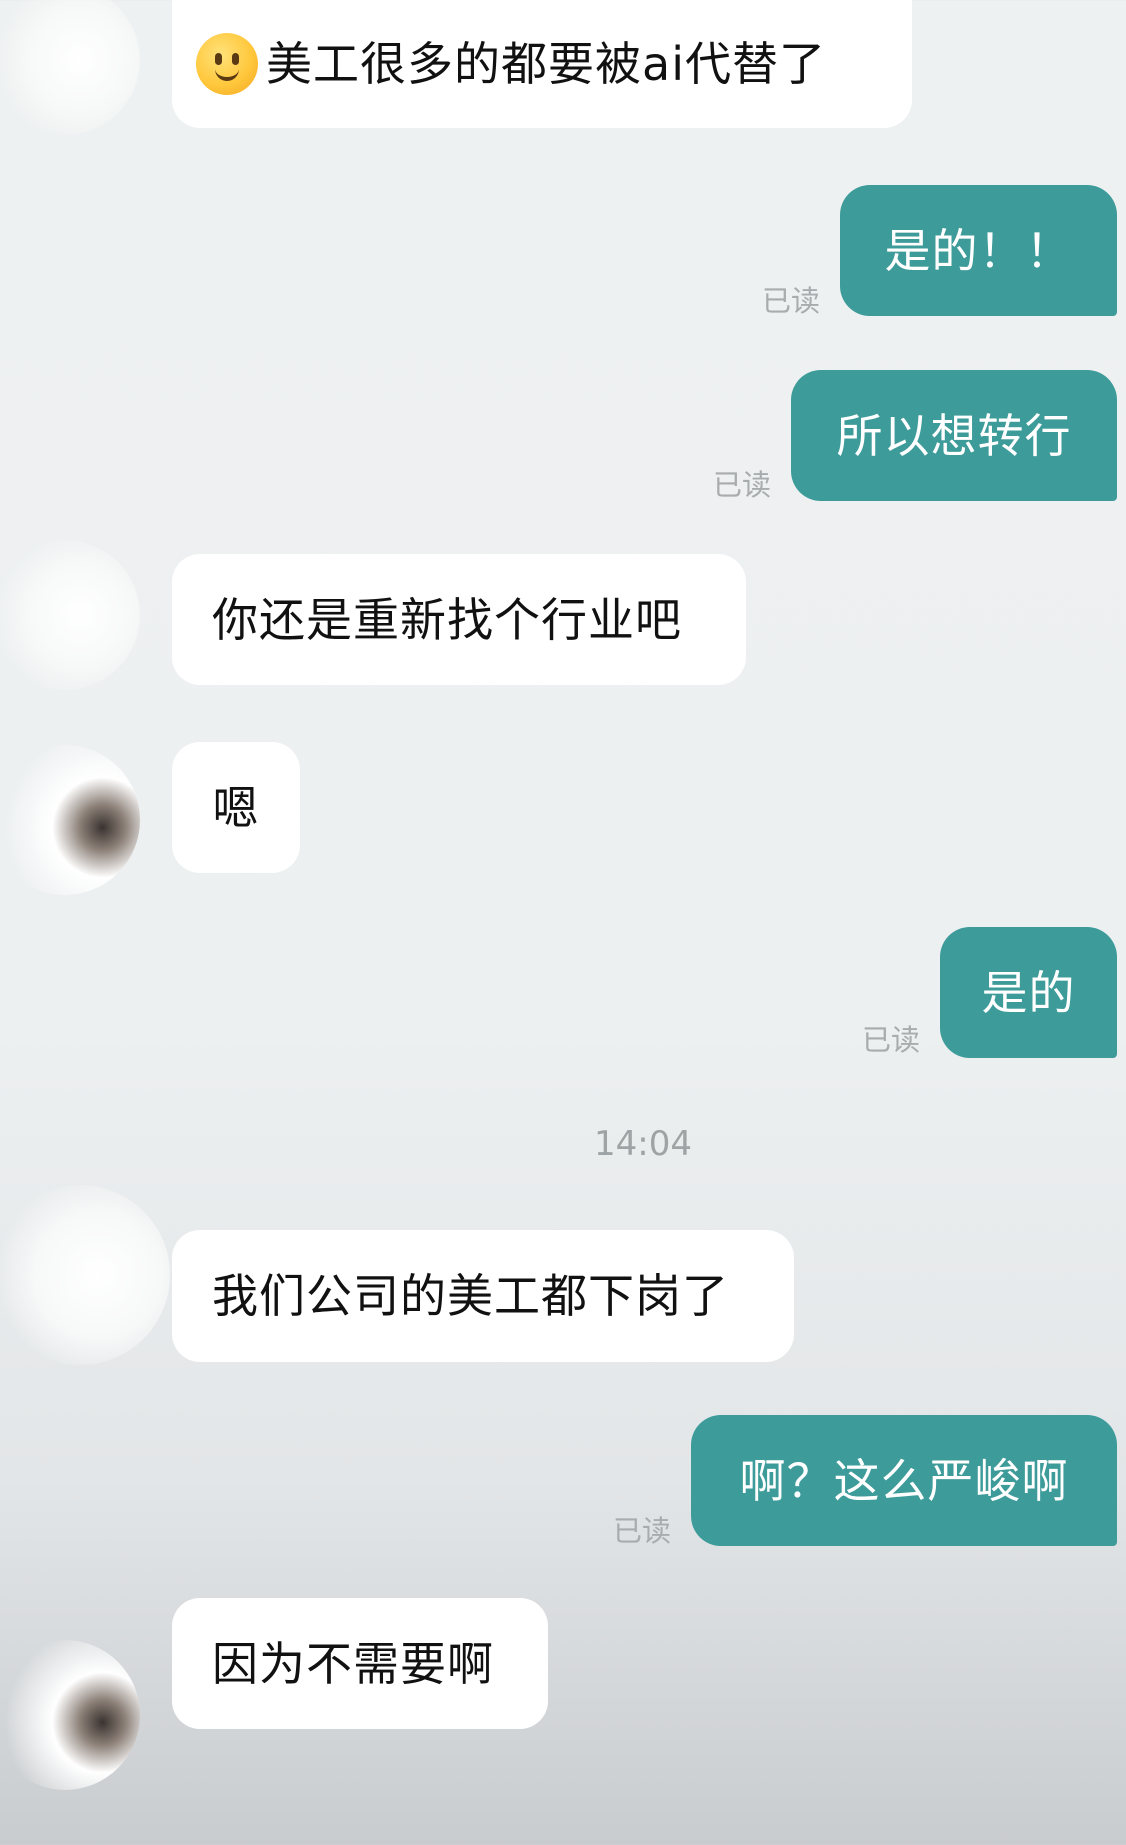  What do you see at coordinates (546, 64) in the screenshot?
I see `message-text: 美工很多的都要被ai代替了` at bounding box center [546, 64].